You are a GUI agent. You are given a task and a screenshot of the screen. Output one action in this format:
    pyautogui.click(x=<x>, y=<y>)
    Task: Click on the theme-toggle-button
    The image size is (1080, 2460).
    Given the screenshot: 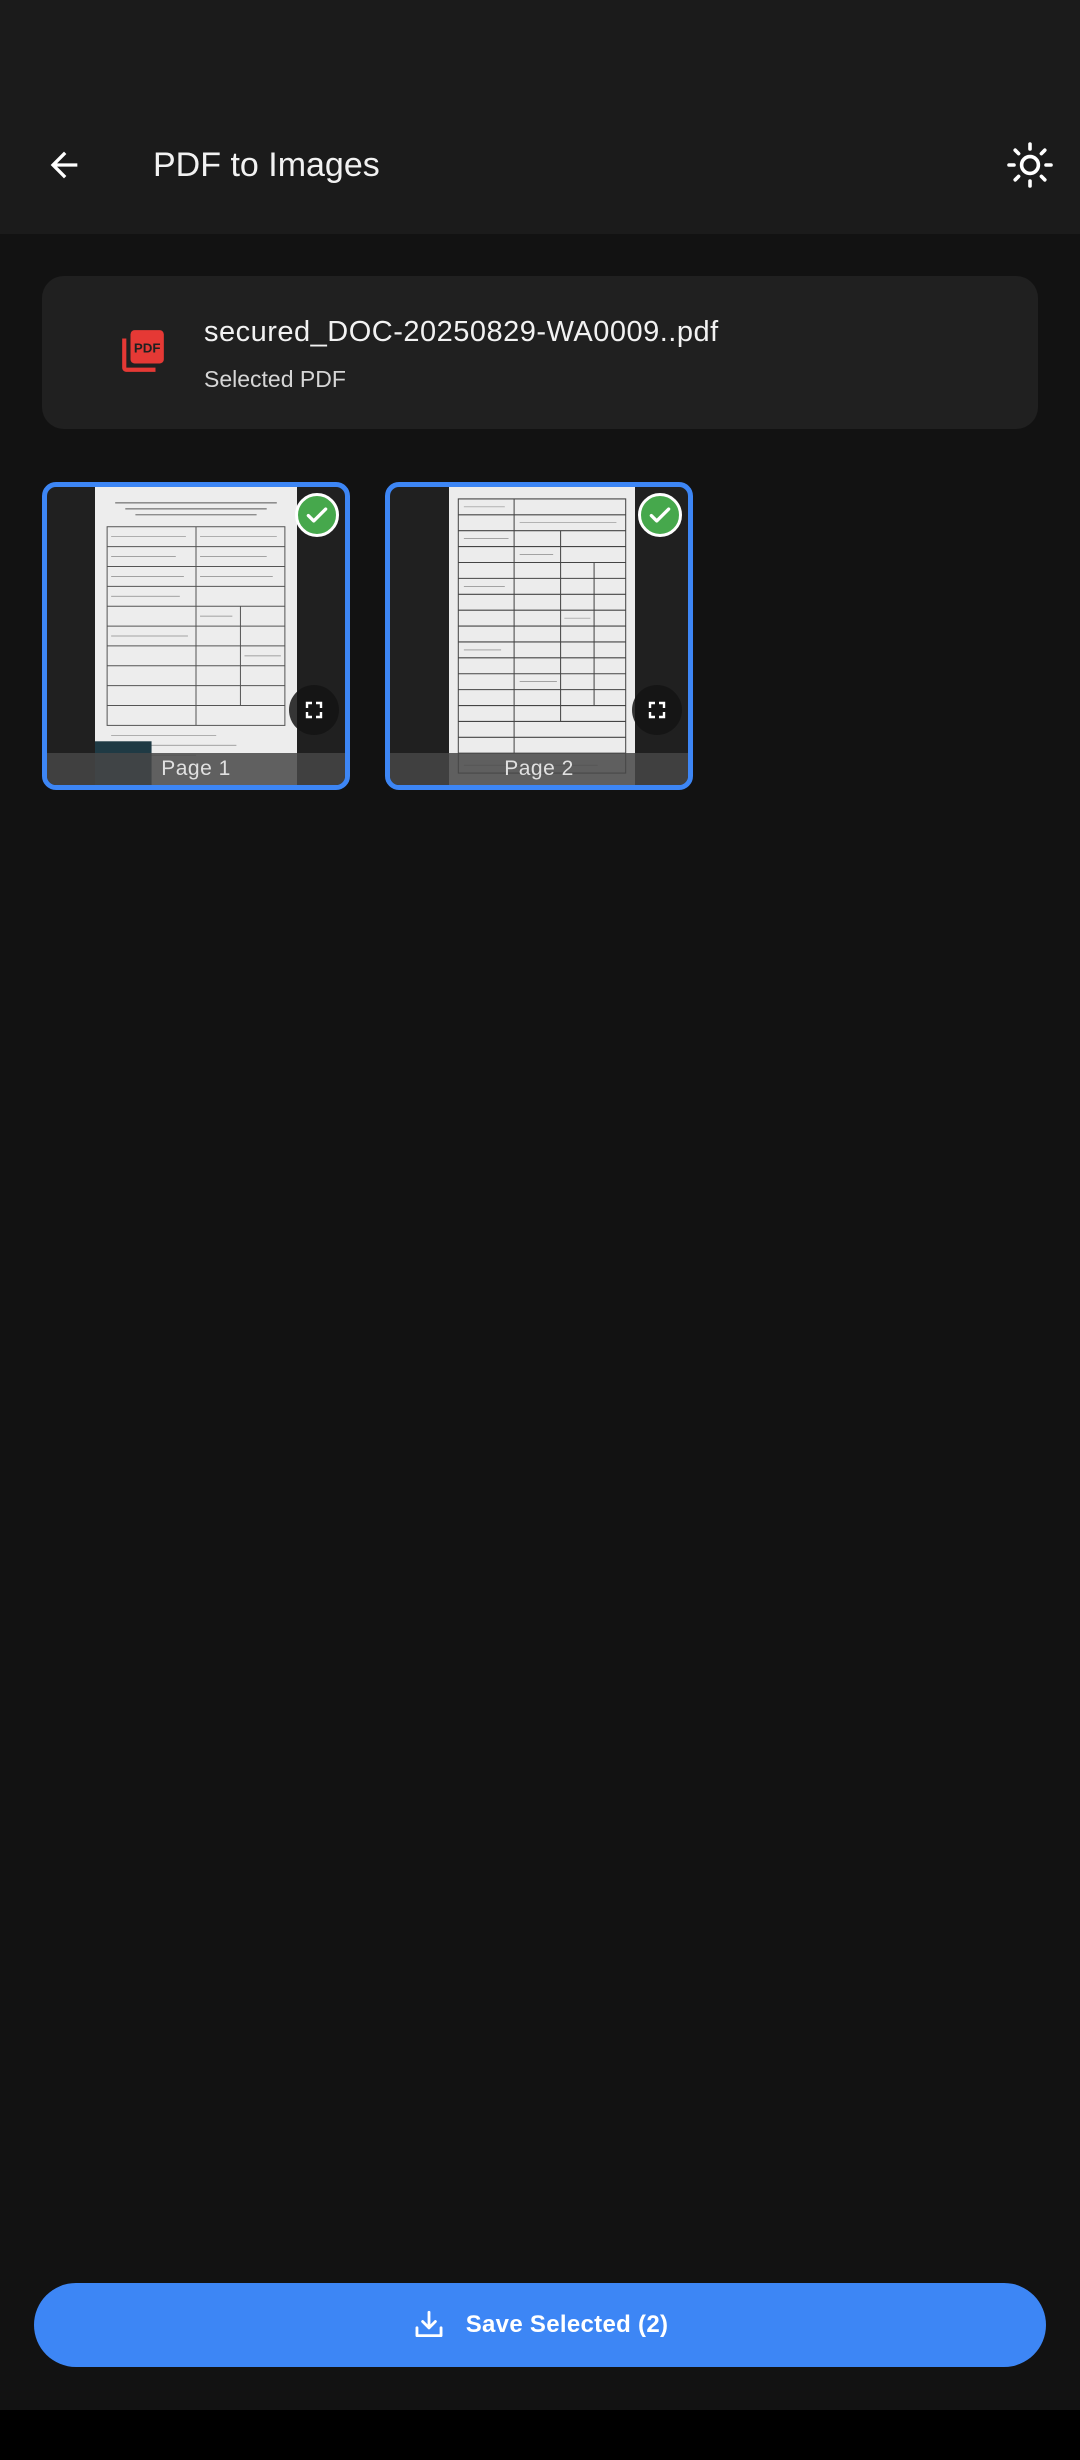 What is the action you would take?
    pyautogui.click(x=1030, y=165)
    